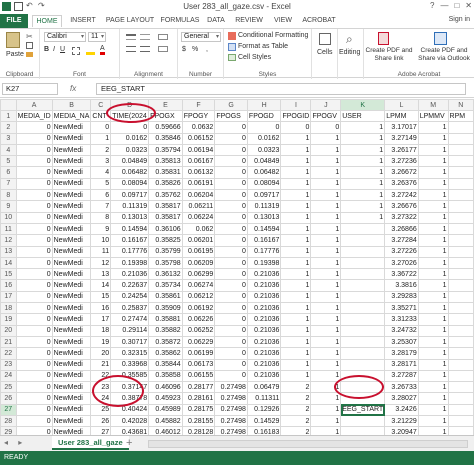  What do you see at coordinates (101, 240) in the screenshot?
I see `cell-c12: 10` at bounding box center [101, 240].